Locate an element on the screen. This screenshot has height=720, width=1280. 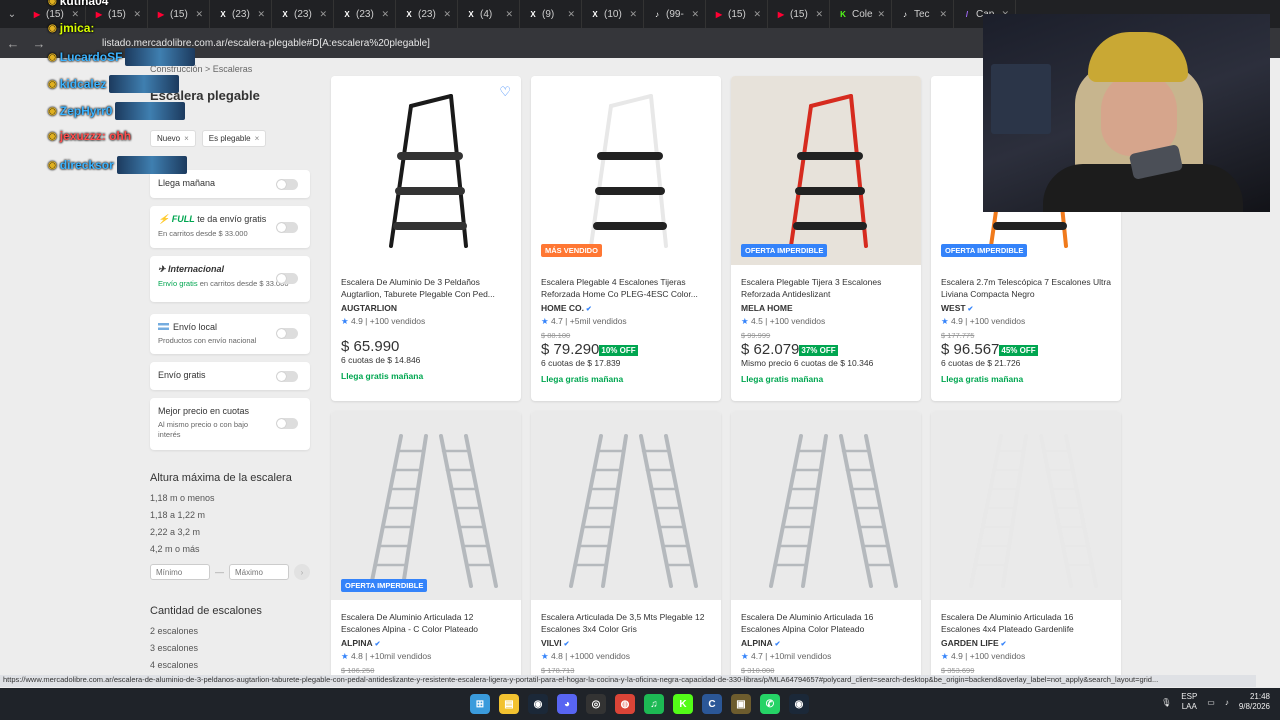
chrome-icon: ◍ is located at coordinates (625, 704).